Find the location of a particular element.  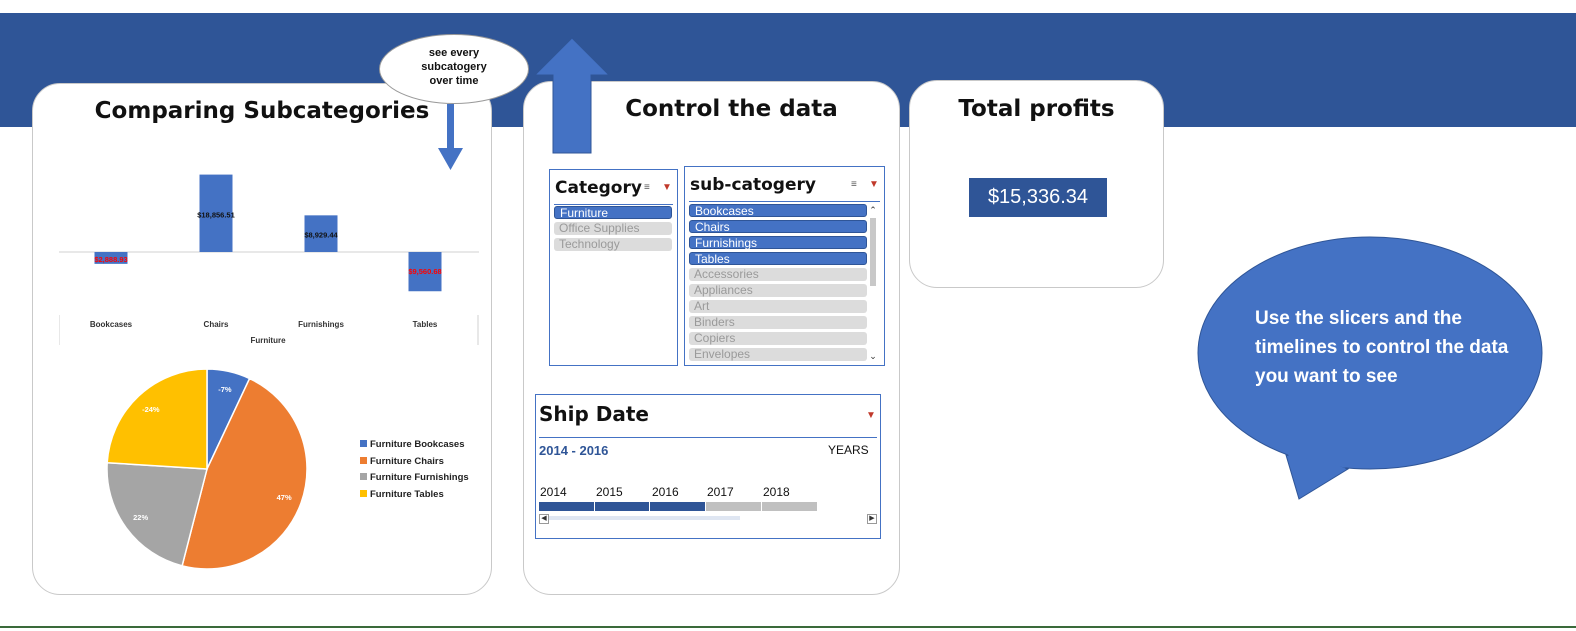

timeline-year-label: 2015 is located at coordinates (609, 492).